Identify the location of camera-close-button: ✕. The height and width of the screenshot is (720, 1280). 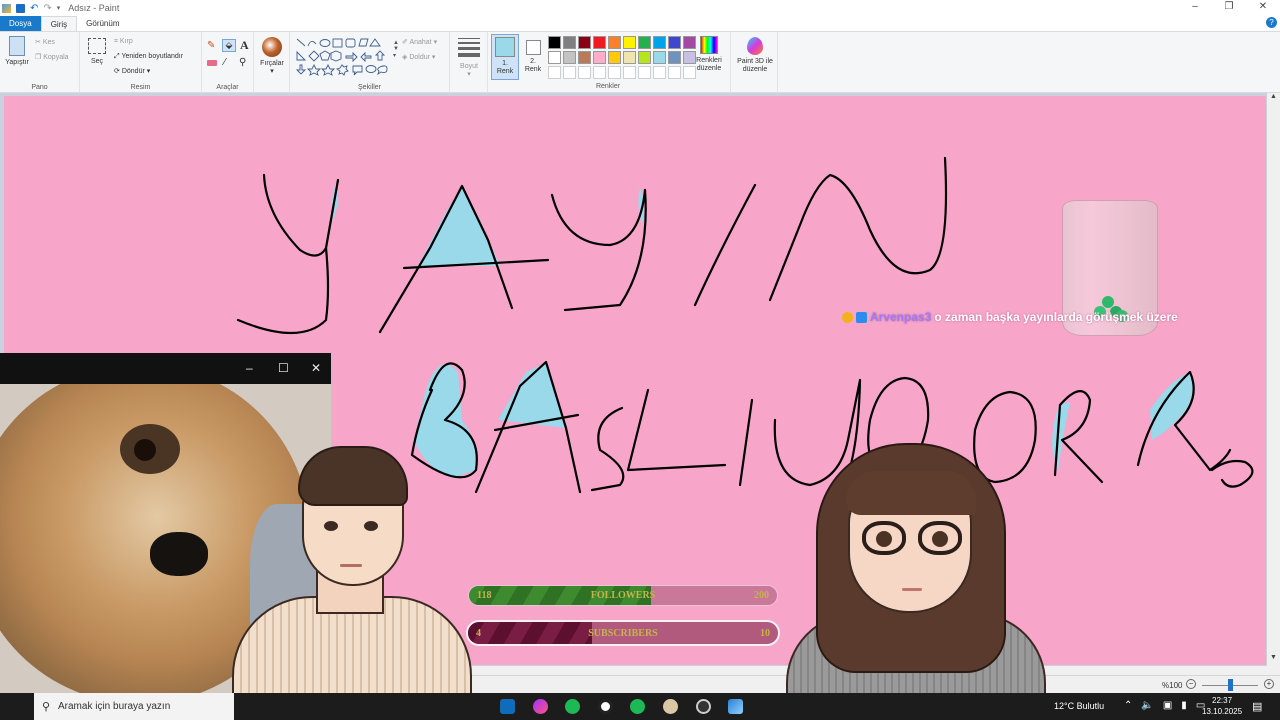
(316, 368).